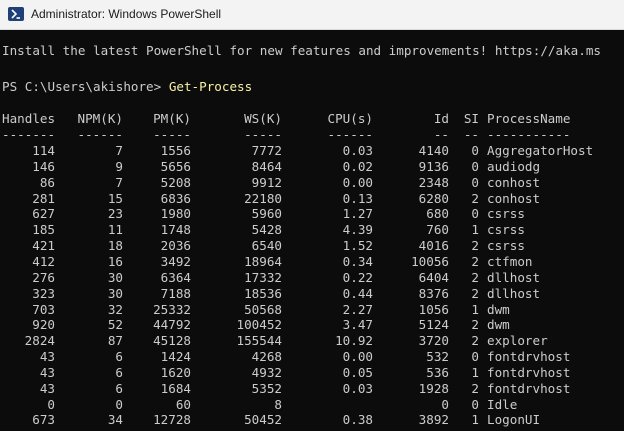 The height and width of the screenshot is (431, 624). I want to click on cell-npm: 52, so click(115, 325).